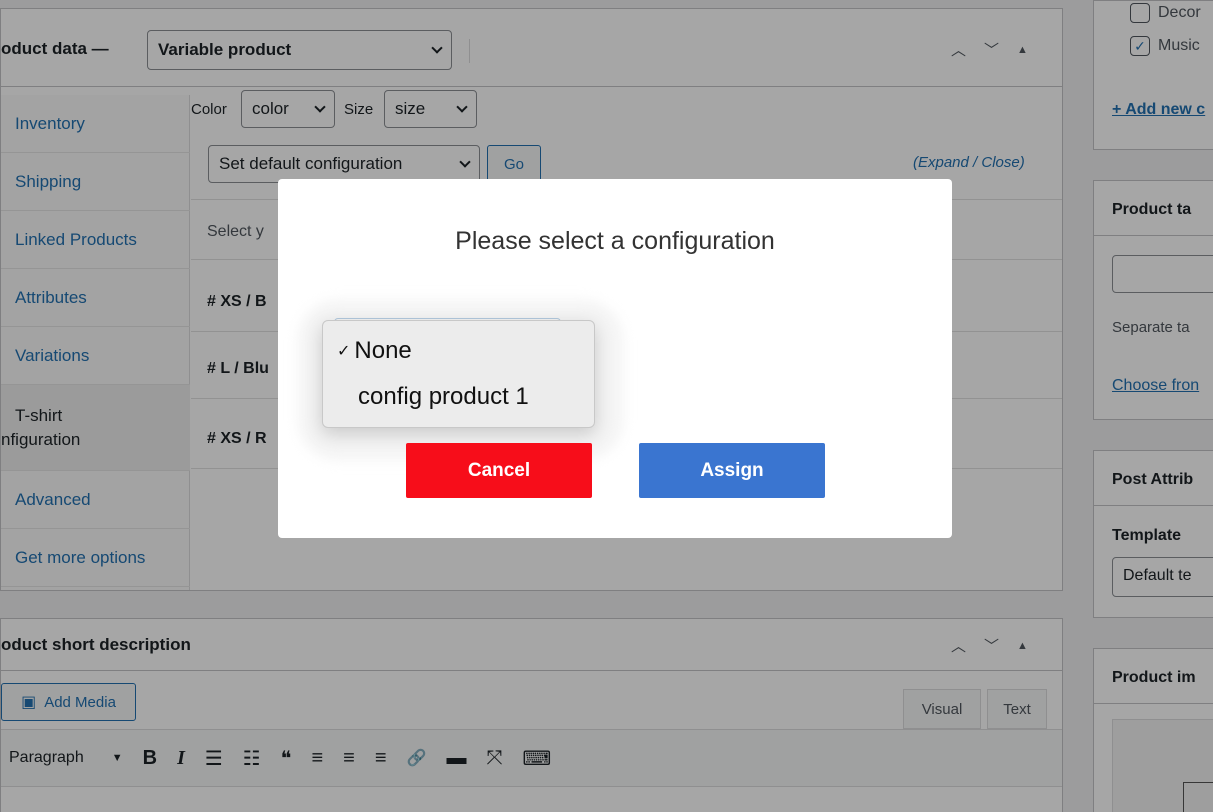 This screenshot has width=1213, height=812. I want to click on dropdown-option-none: ✓ None, so click(374, 351).